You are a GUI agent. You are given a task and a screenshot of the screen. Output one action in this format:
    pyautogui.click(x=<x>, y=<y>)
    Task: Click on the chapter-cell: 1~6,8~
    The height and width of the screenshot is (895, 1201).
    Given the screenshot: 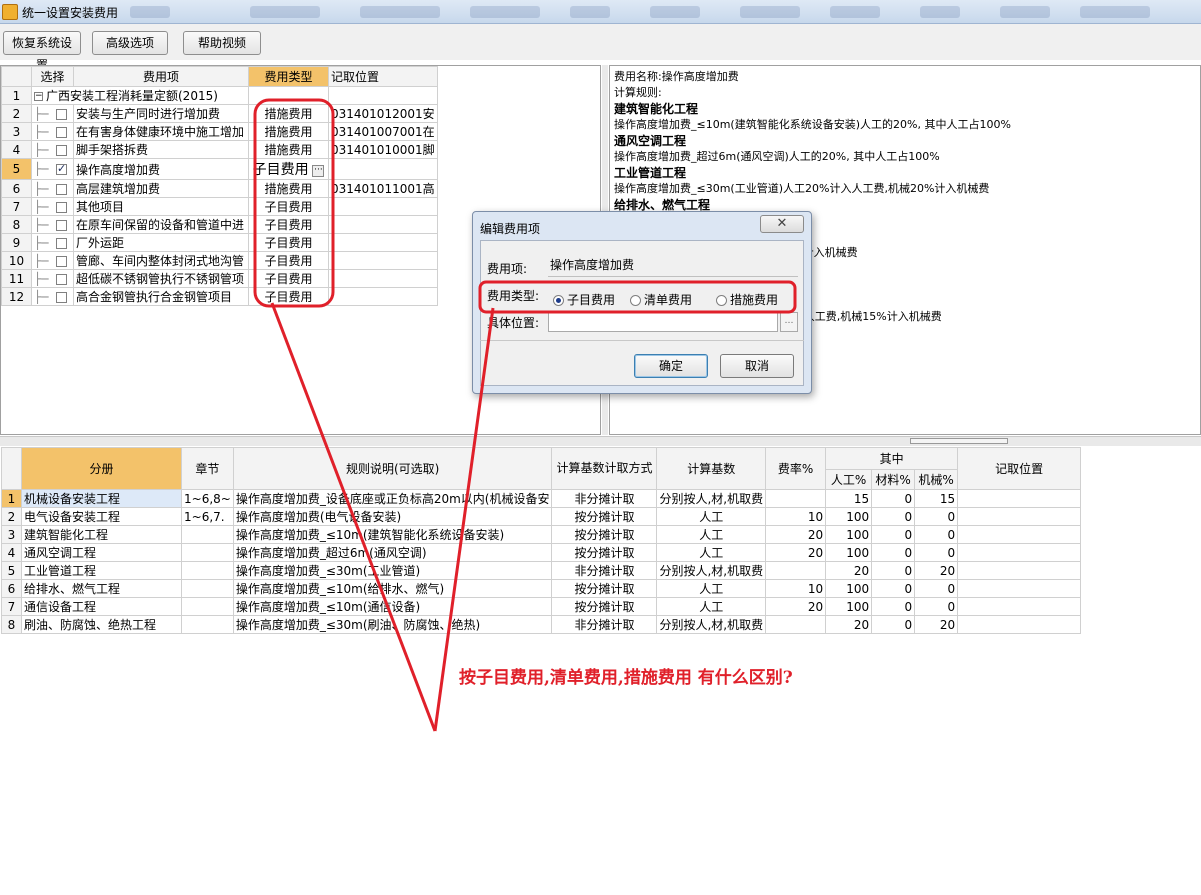 What is the action you would take?
    pyautogui.click(x=207, y=498)
    